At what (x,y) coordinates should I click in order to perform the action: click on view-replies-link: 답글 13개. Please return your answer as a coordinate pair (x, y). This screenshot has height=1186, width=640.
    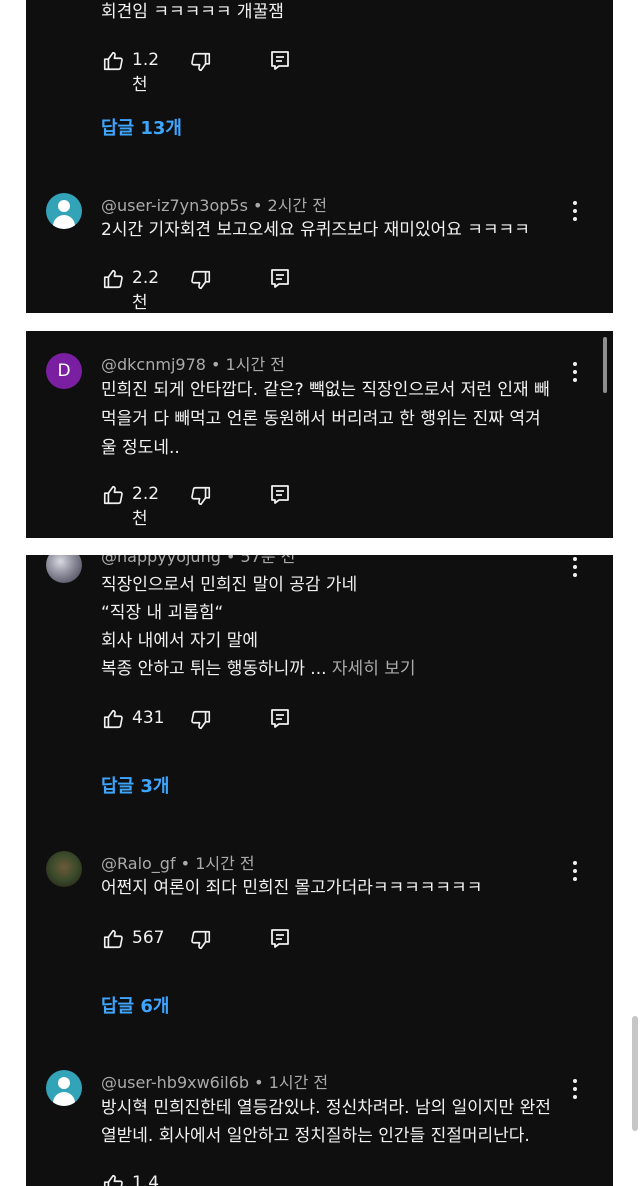
    Looking at the image, I should click on (141, 127).